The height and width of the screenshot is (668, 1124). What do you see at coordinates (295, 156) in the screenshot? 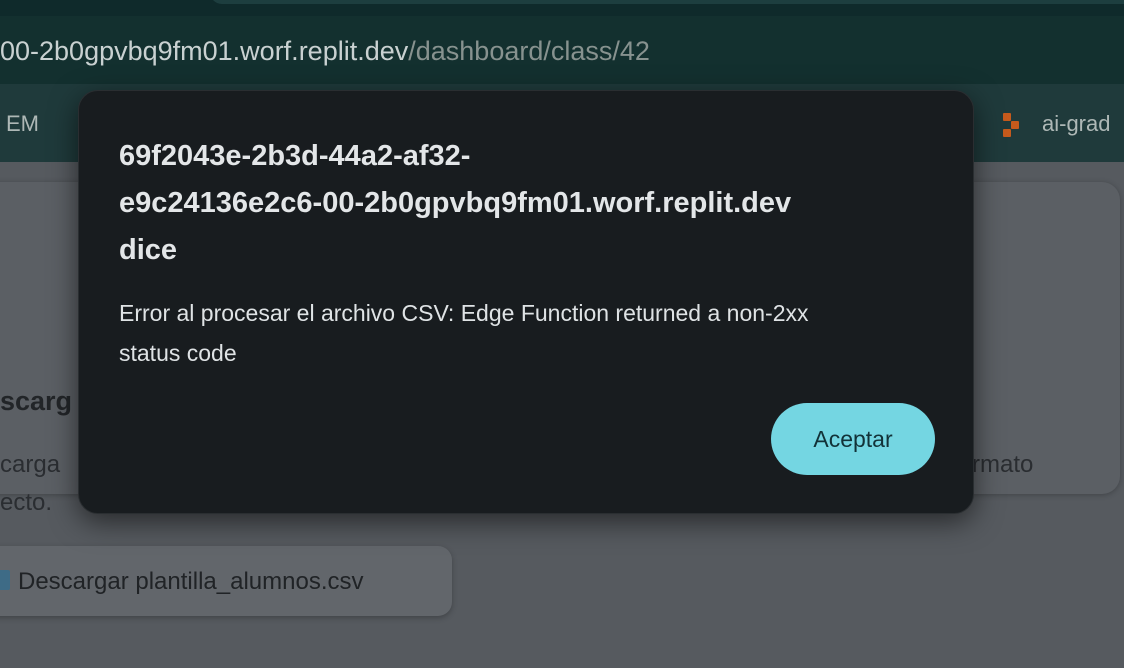
I see `dialog-title-line: 69f2043e-2b3d-44a2-af32-` at bounding box center [295, 156].